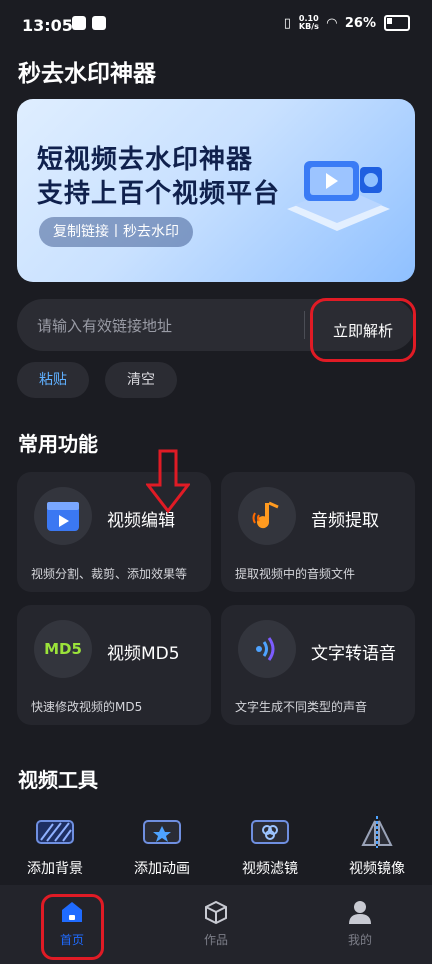 This screenshot has height=964, width=432. Describe the element at coordinates (143, 654) in the screenshot. I see `card-name: 视频MD5` at that location.